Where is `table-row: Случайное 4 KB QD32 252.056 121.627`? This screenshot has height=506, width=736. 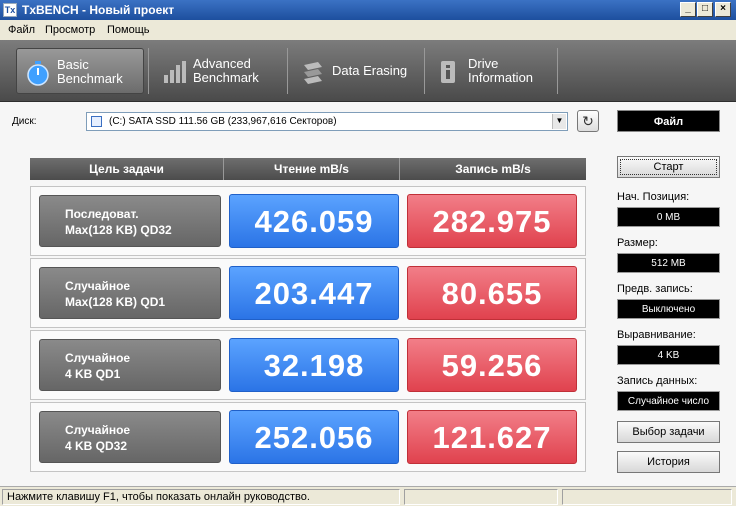 table-row: Случайное 4 KB QD32 252.056 121.627 is located at coordinates (308, 437).